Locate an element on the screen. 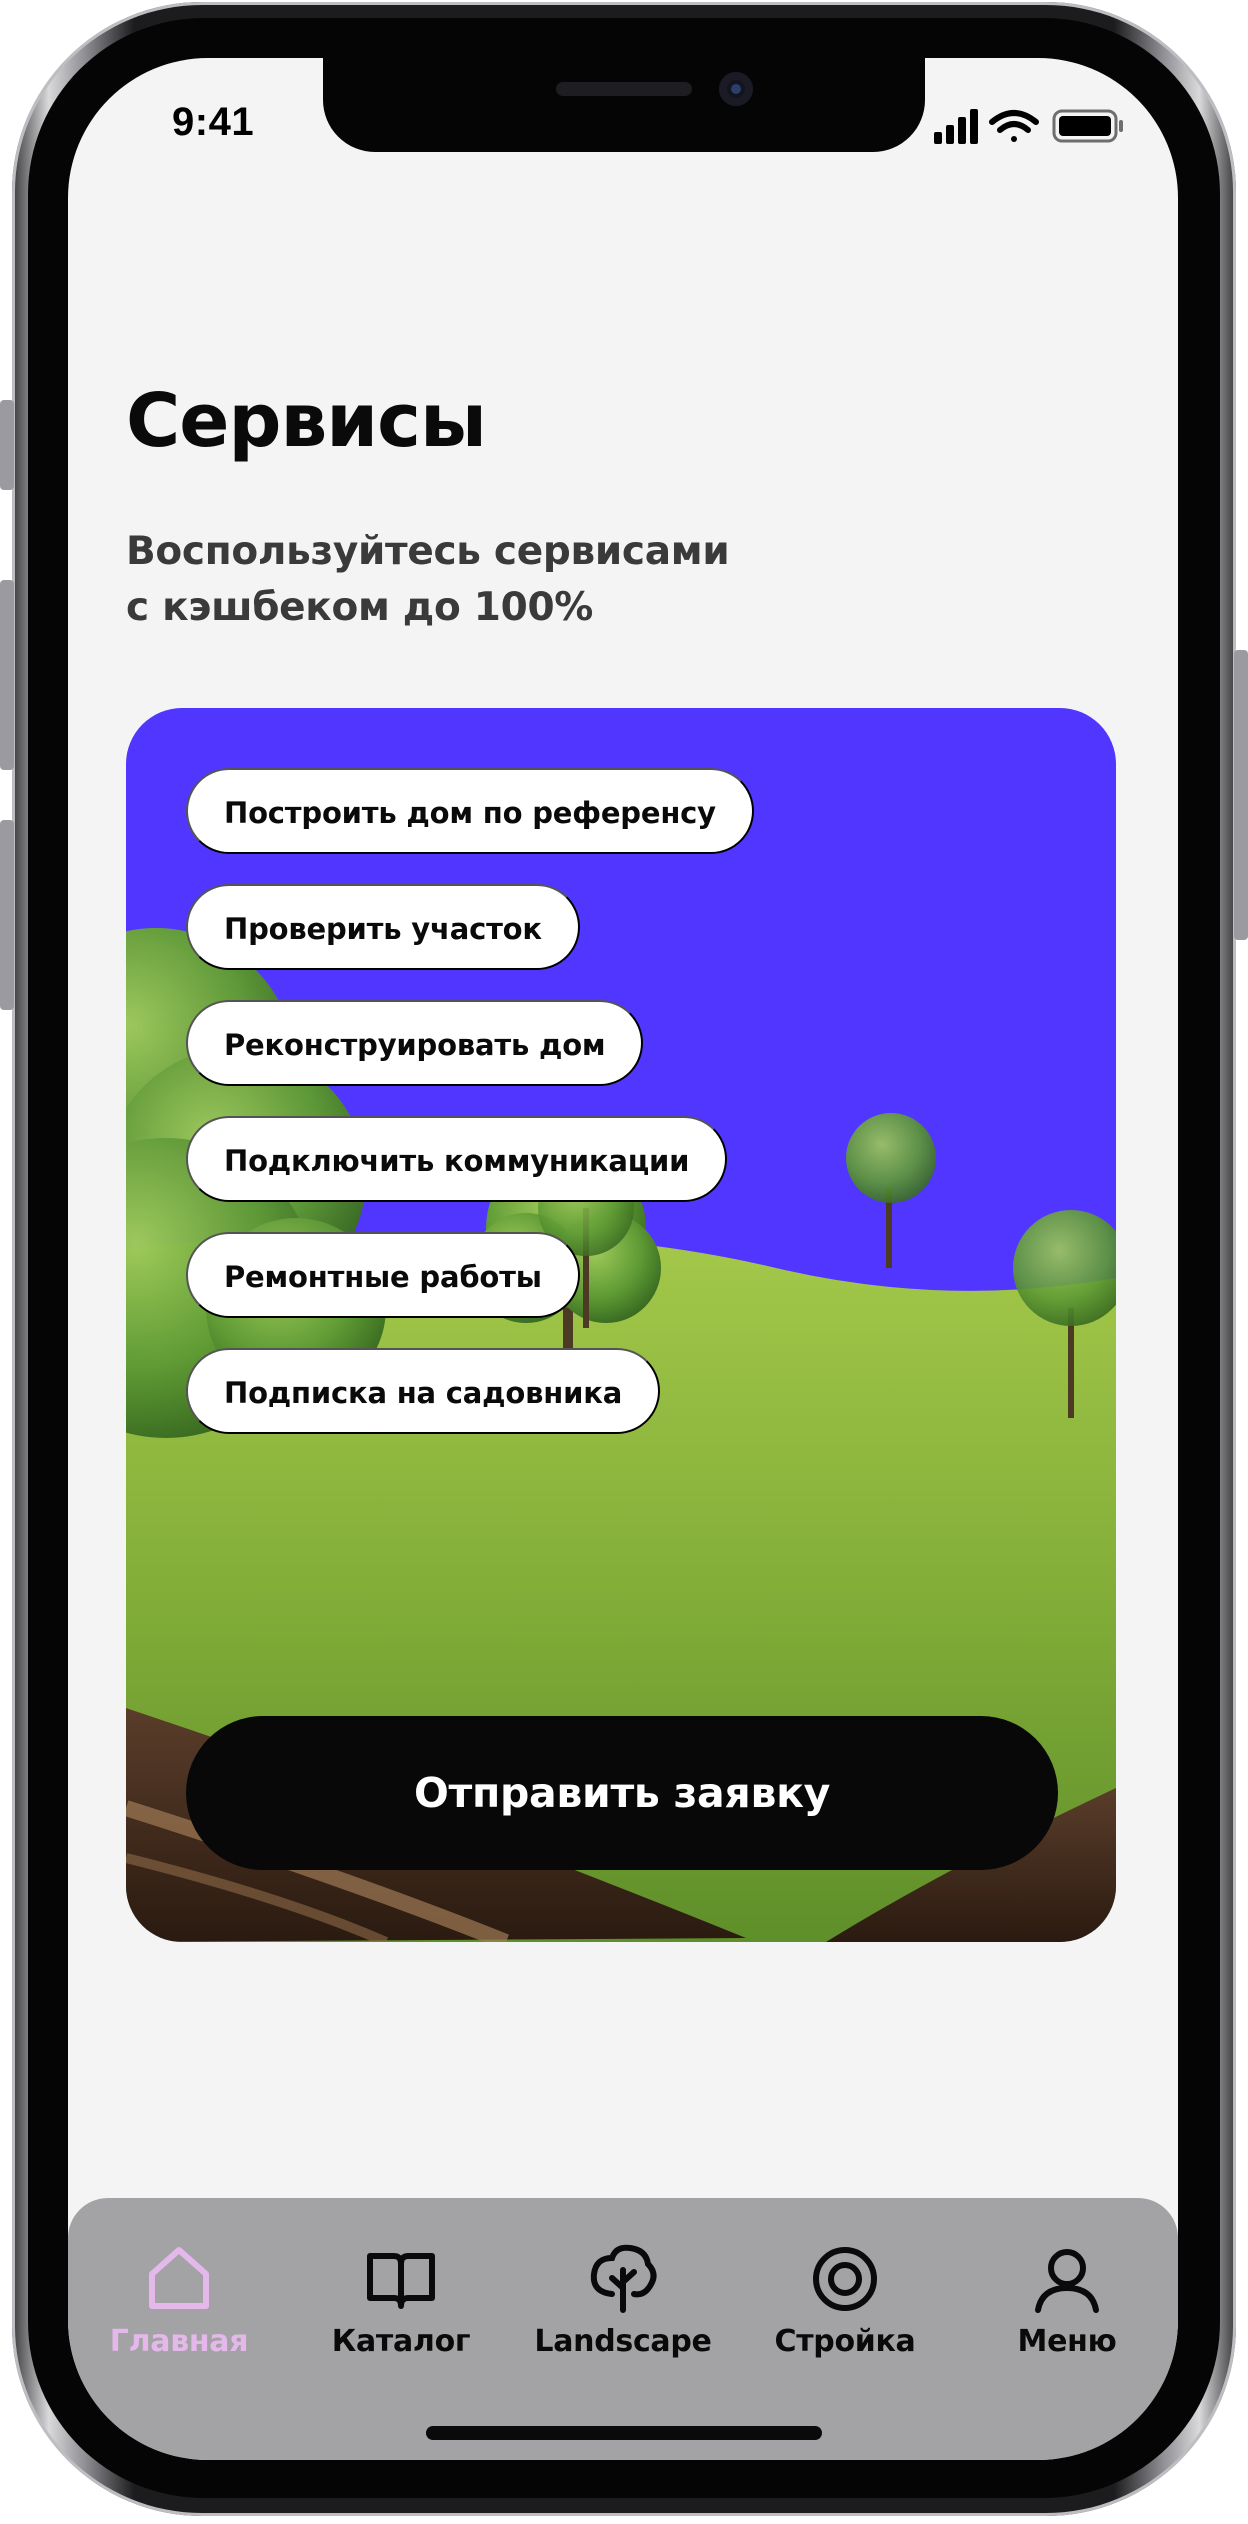 The image size is (1248, 2524). camera-icon is located at coordinates (736, 89).